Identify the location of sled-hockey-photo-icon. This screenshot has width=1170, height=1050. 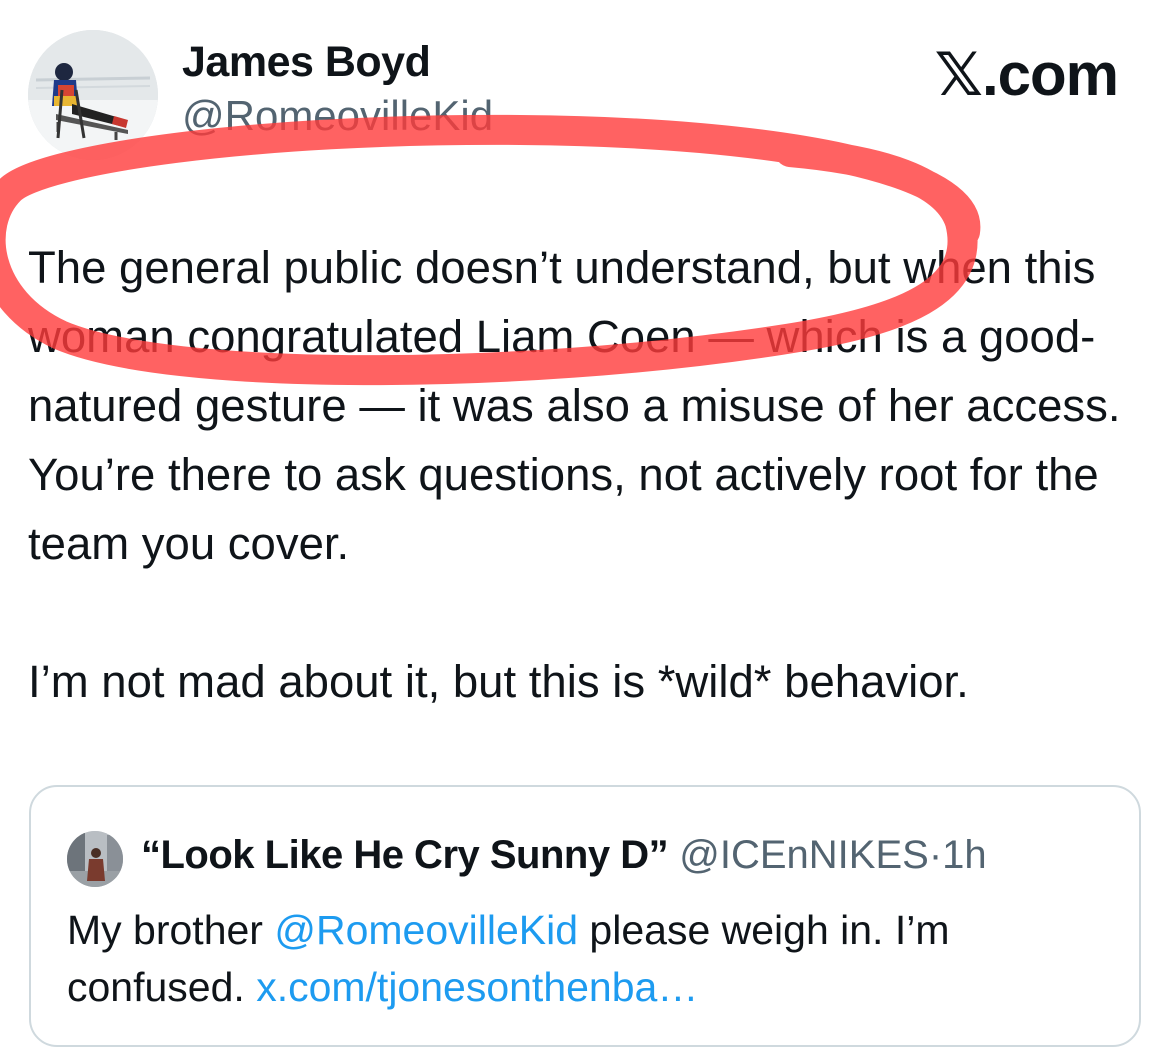
(93, 95).